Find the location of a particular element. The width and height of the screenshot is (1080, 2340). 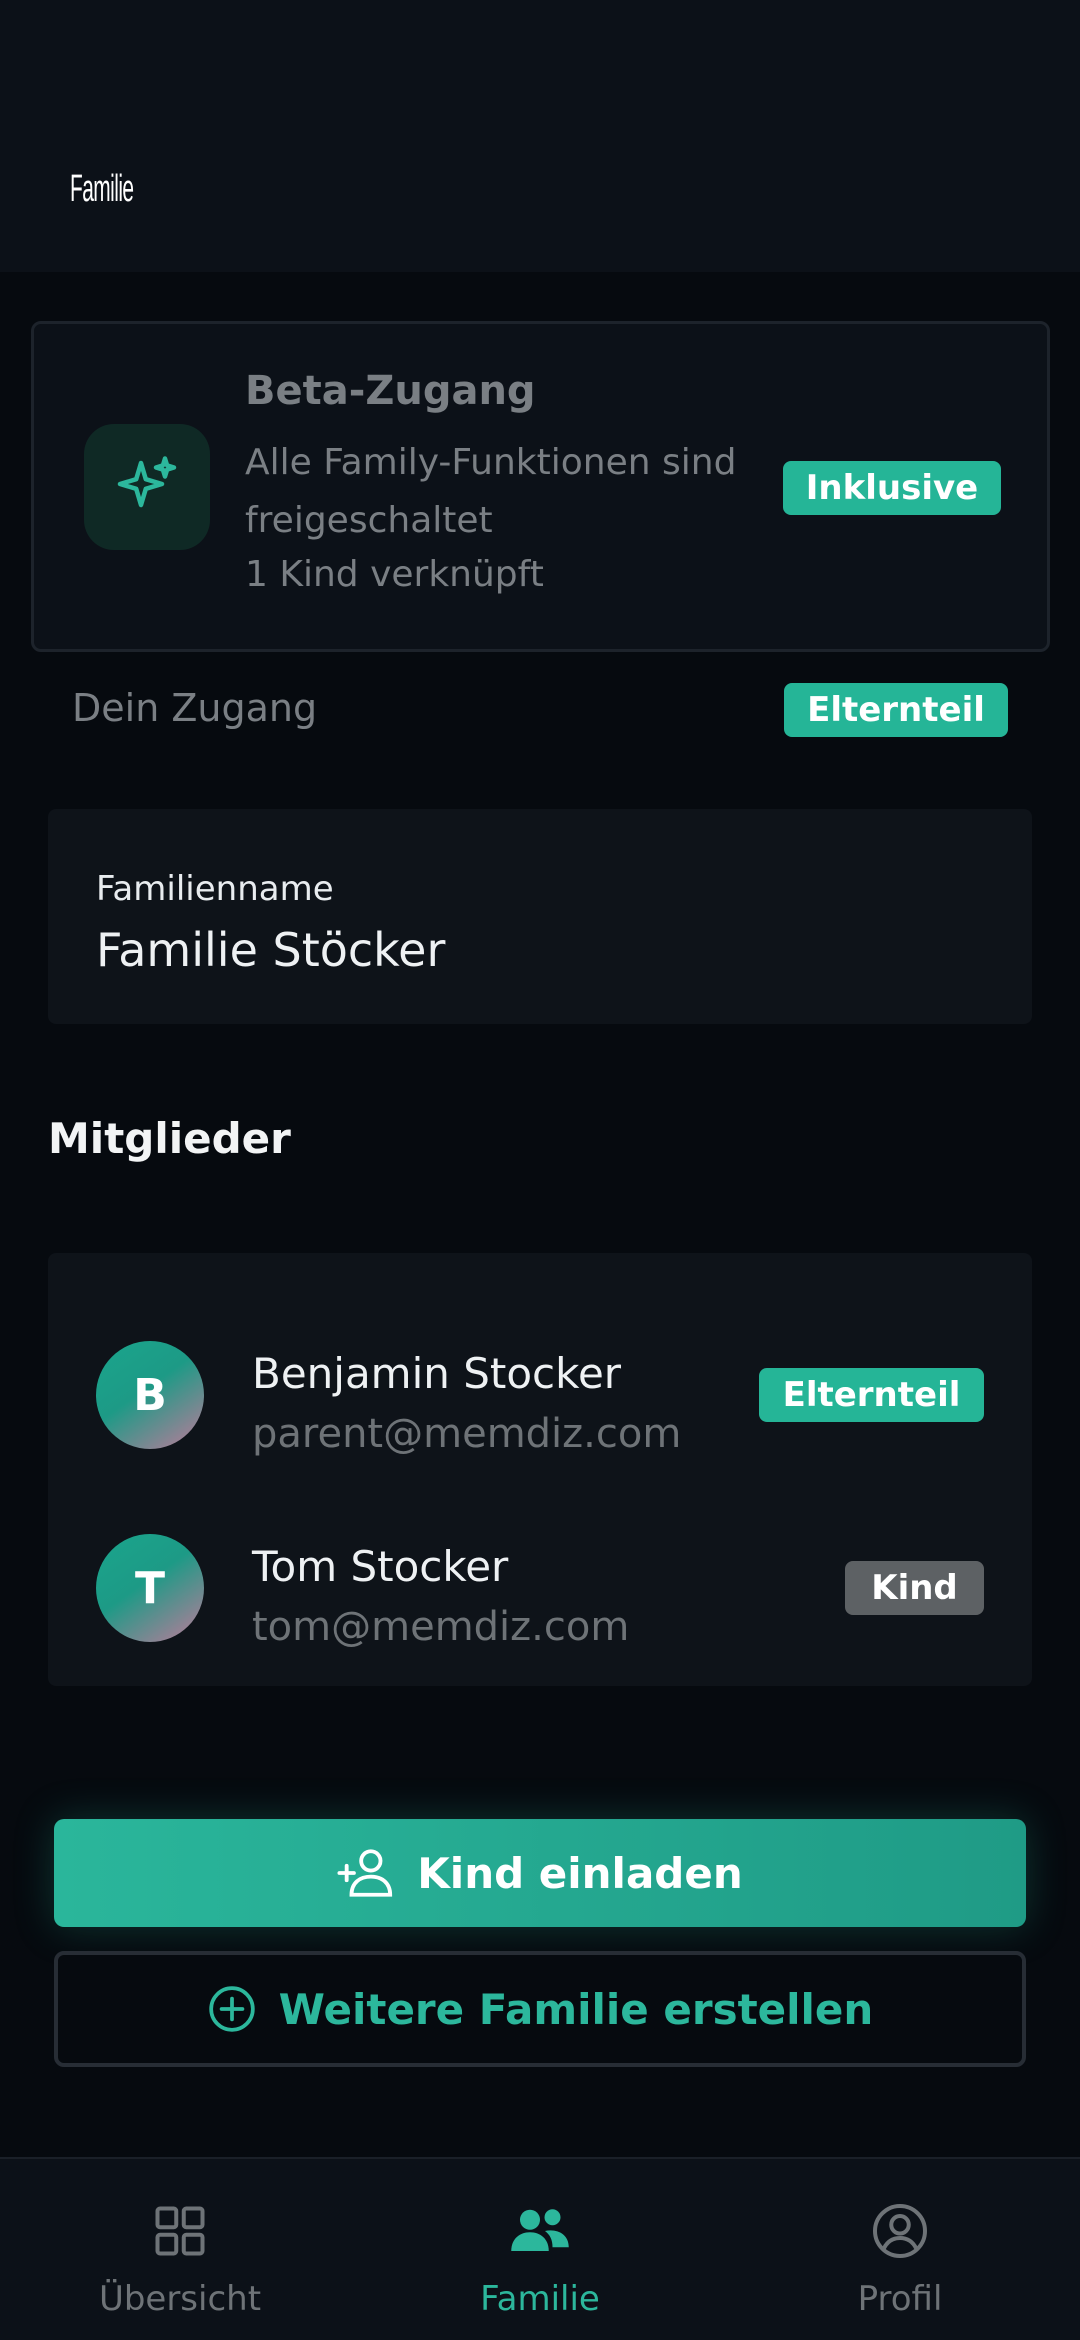

nav-label-overview: Übersicht is located at coordinates (180, 2299).